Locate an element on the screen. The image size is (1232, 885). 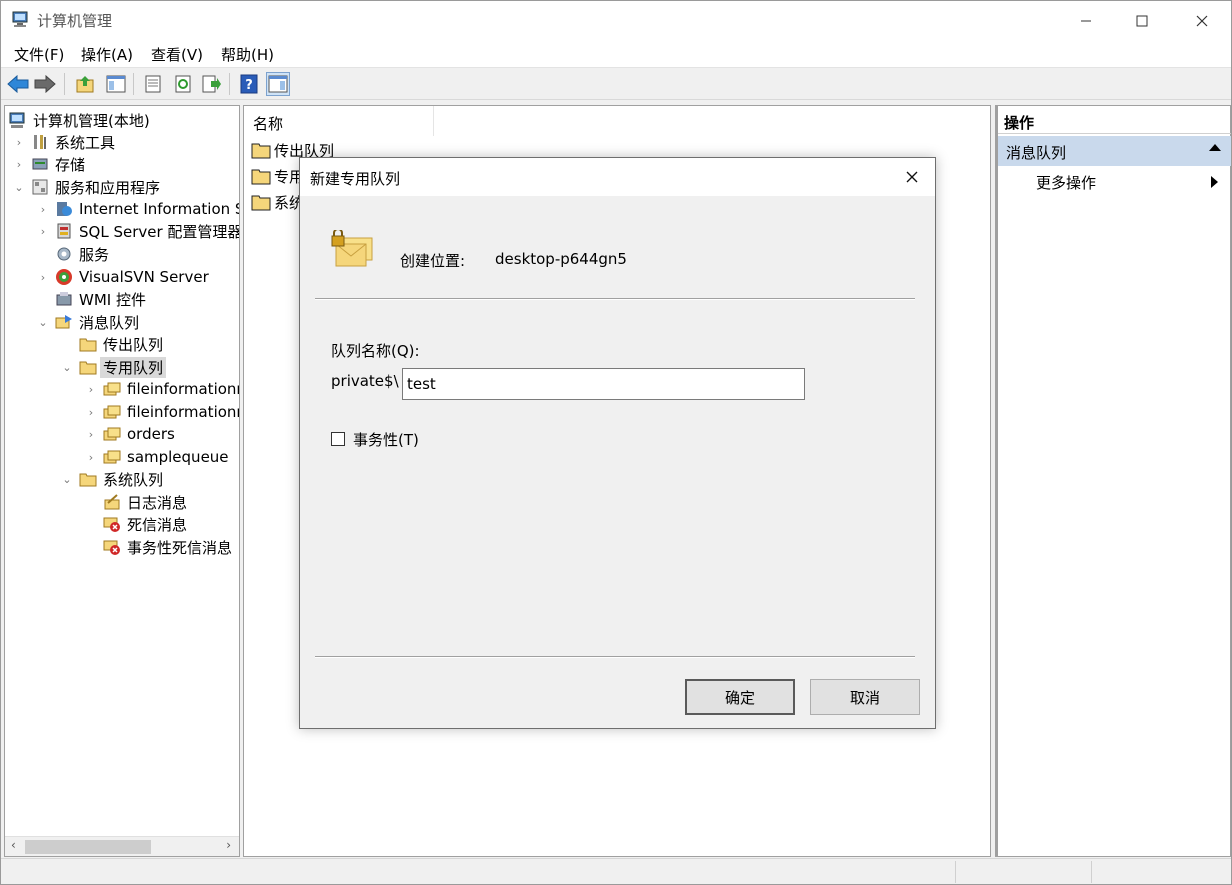
refresh-icon is located at coordinates (183, 84).